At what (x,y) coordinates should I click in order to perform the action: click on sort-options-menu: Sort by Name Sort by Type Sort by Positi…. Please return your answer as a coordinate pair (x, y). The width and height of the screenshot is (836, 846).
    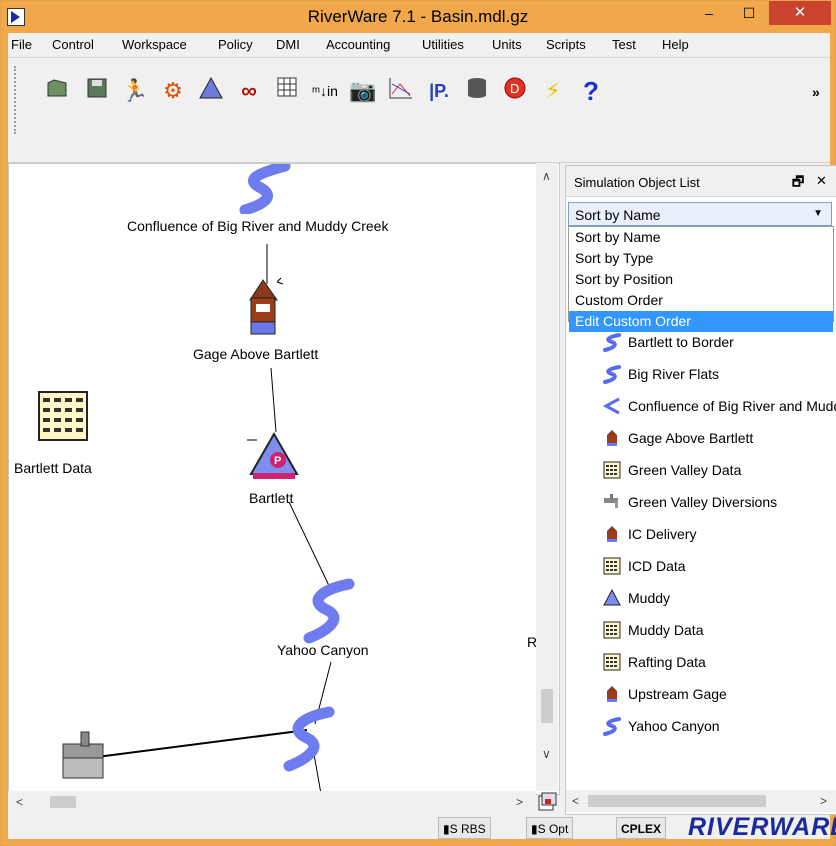
    Looking at the image, I should click on (701, 279).